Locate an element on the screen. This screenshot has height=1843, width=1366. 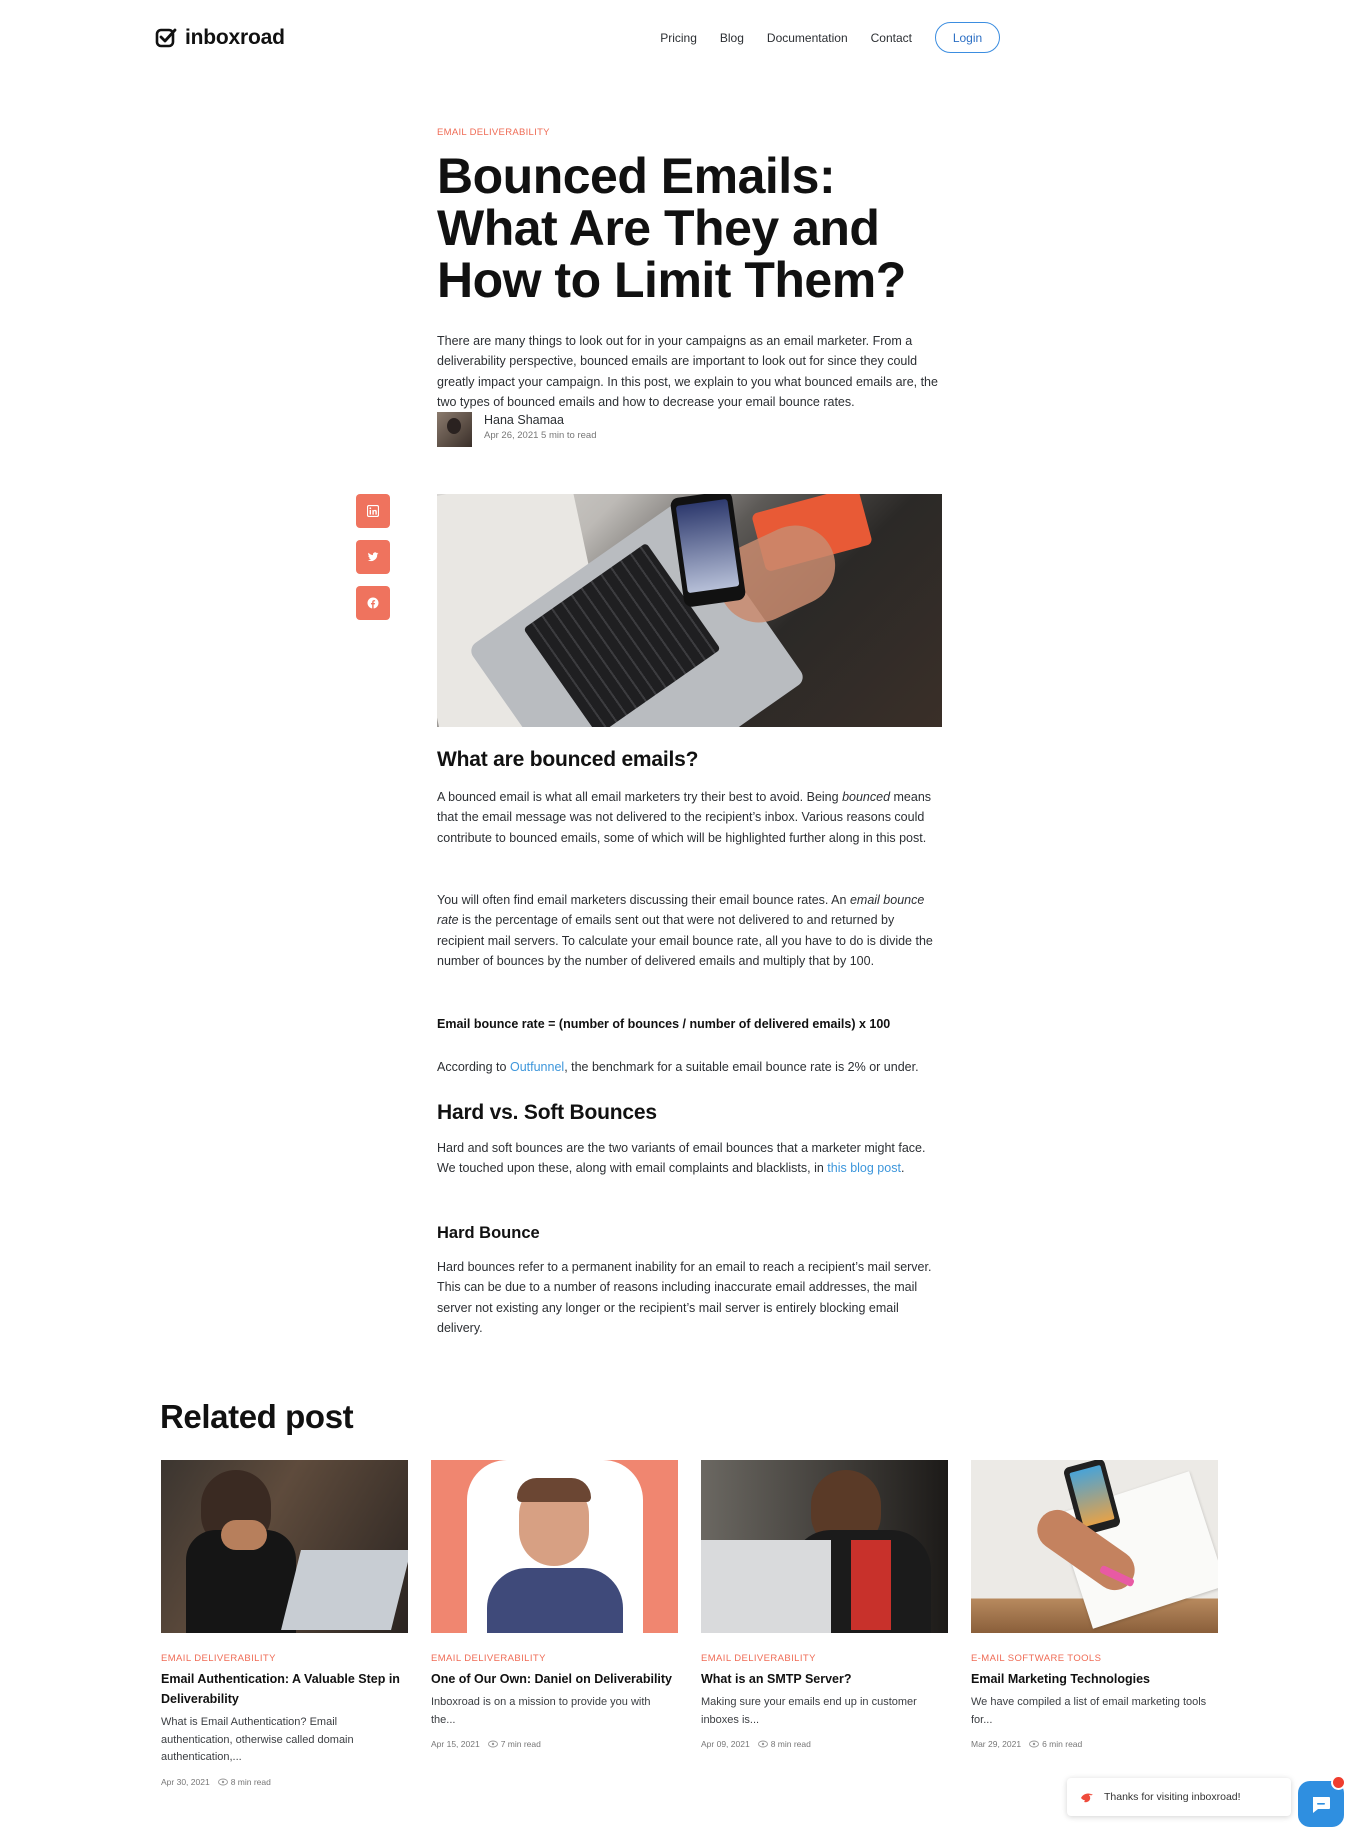
share-facebook-button is located at coordinates (373, 603).